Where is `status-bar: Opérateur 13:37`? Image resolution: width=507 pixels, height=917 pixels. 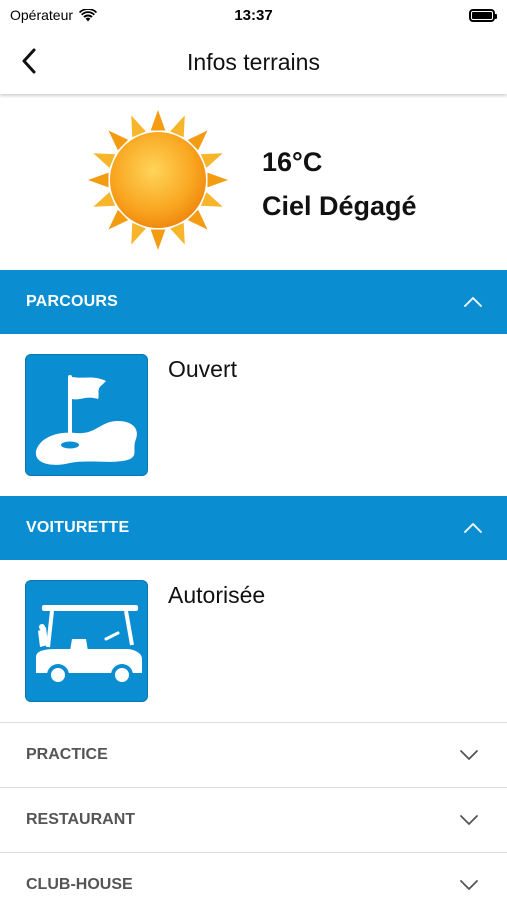
status-bar: Opérateur 13:37 is located at coordinates (253, 15).